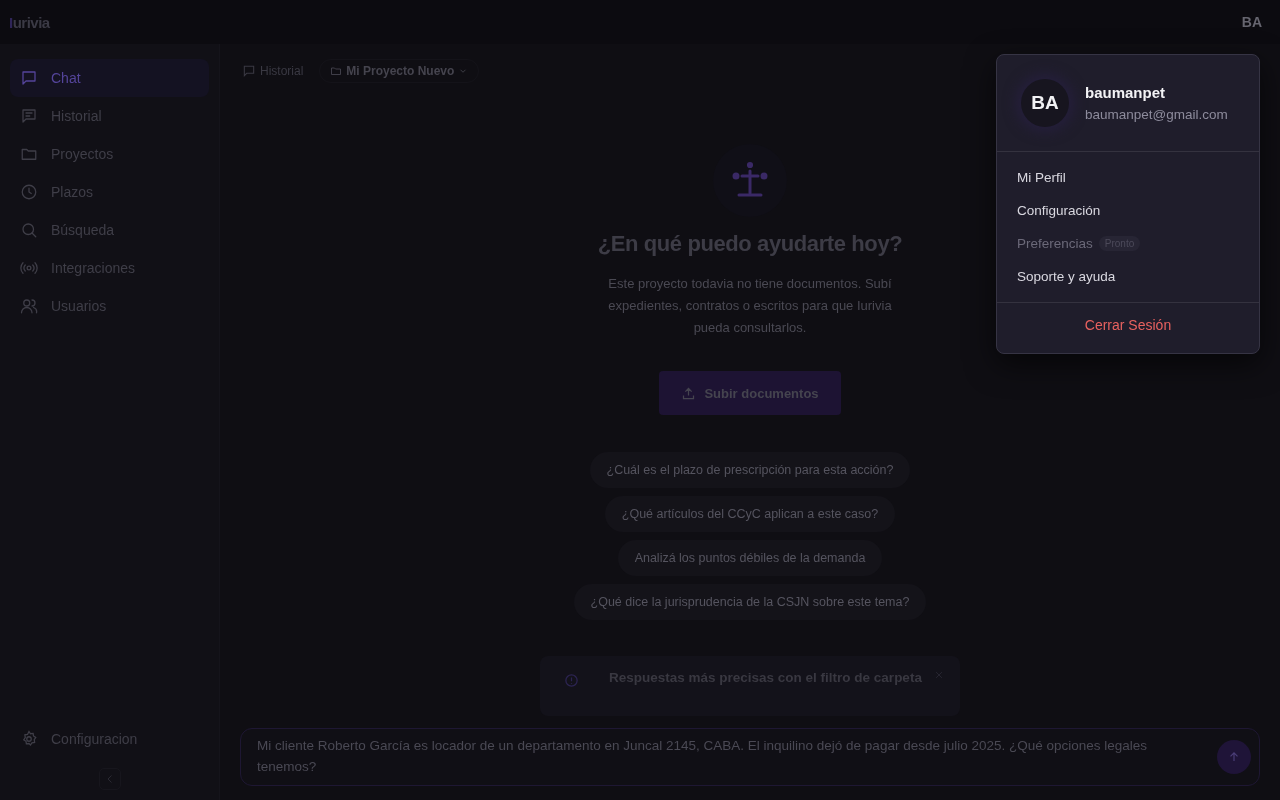 The height and width of the screenshot is (800, 1280). I want to click on message-field: Mi cliente Roberto García es locador de un departamento en Juncal 2145, CABA. El inquilino dejó de pagar desde julio 2025. ¿Qué opciones legales tenemos?, so click(737, 757).